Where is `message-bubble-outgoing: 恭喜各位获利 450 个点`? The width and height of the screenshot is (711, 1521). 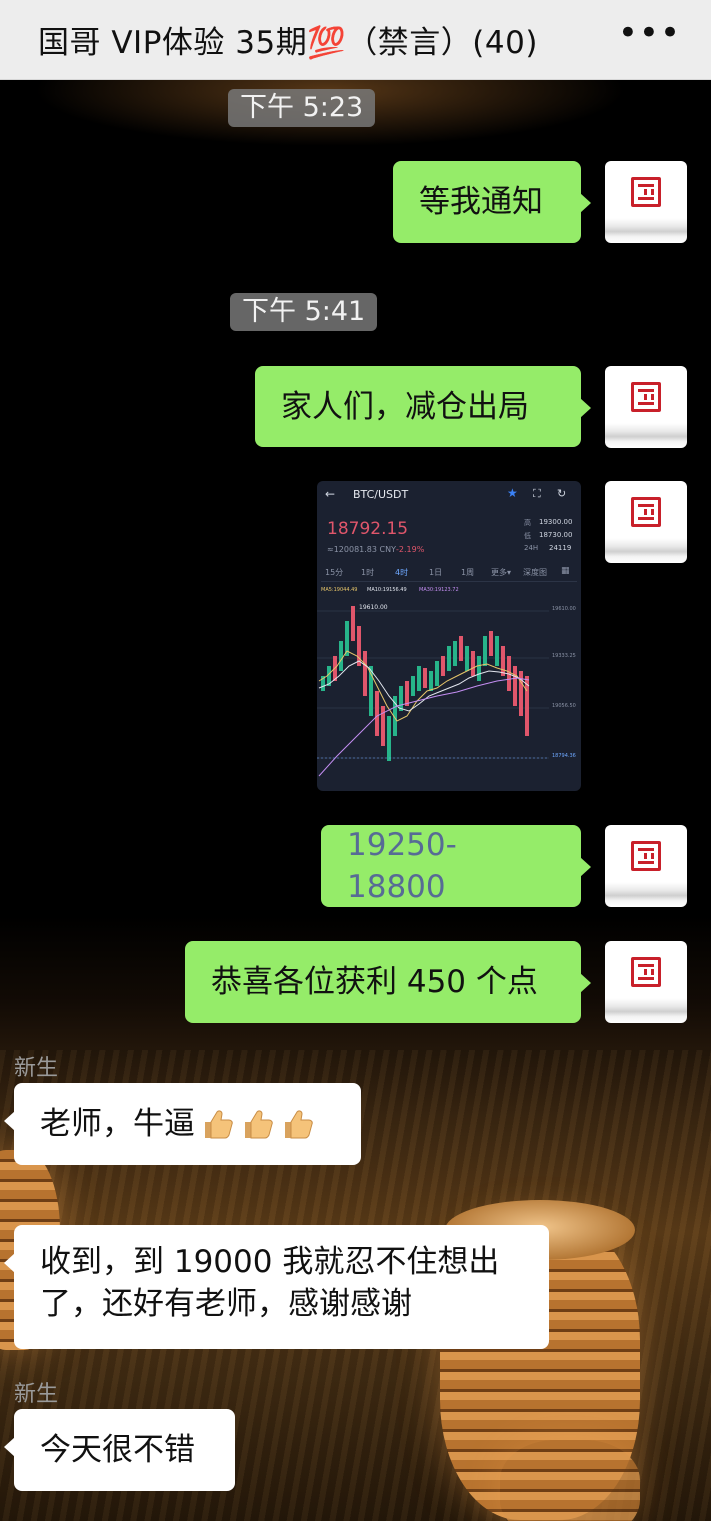
message-bubble-outgoing: 恭喜各位获利 450 个点 is located at coordinates (388, 982).